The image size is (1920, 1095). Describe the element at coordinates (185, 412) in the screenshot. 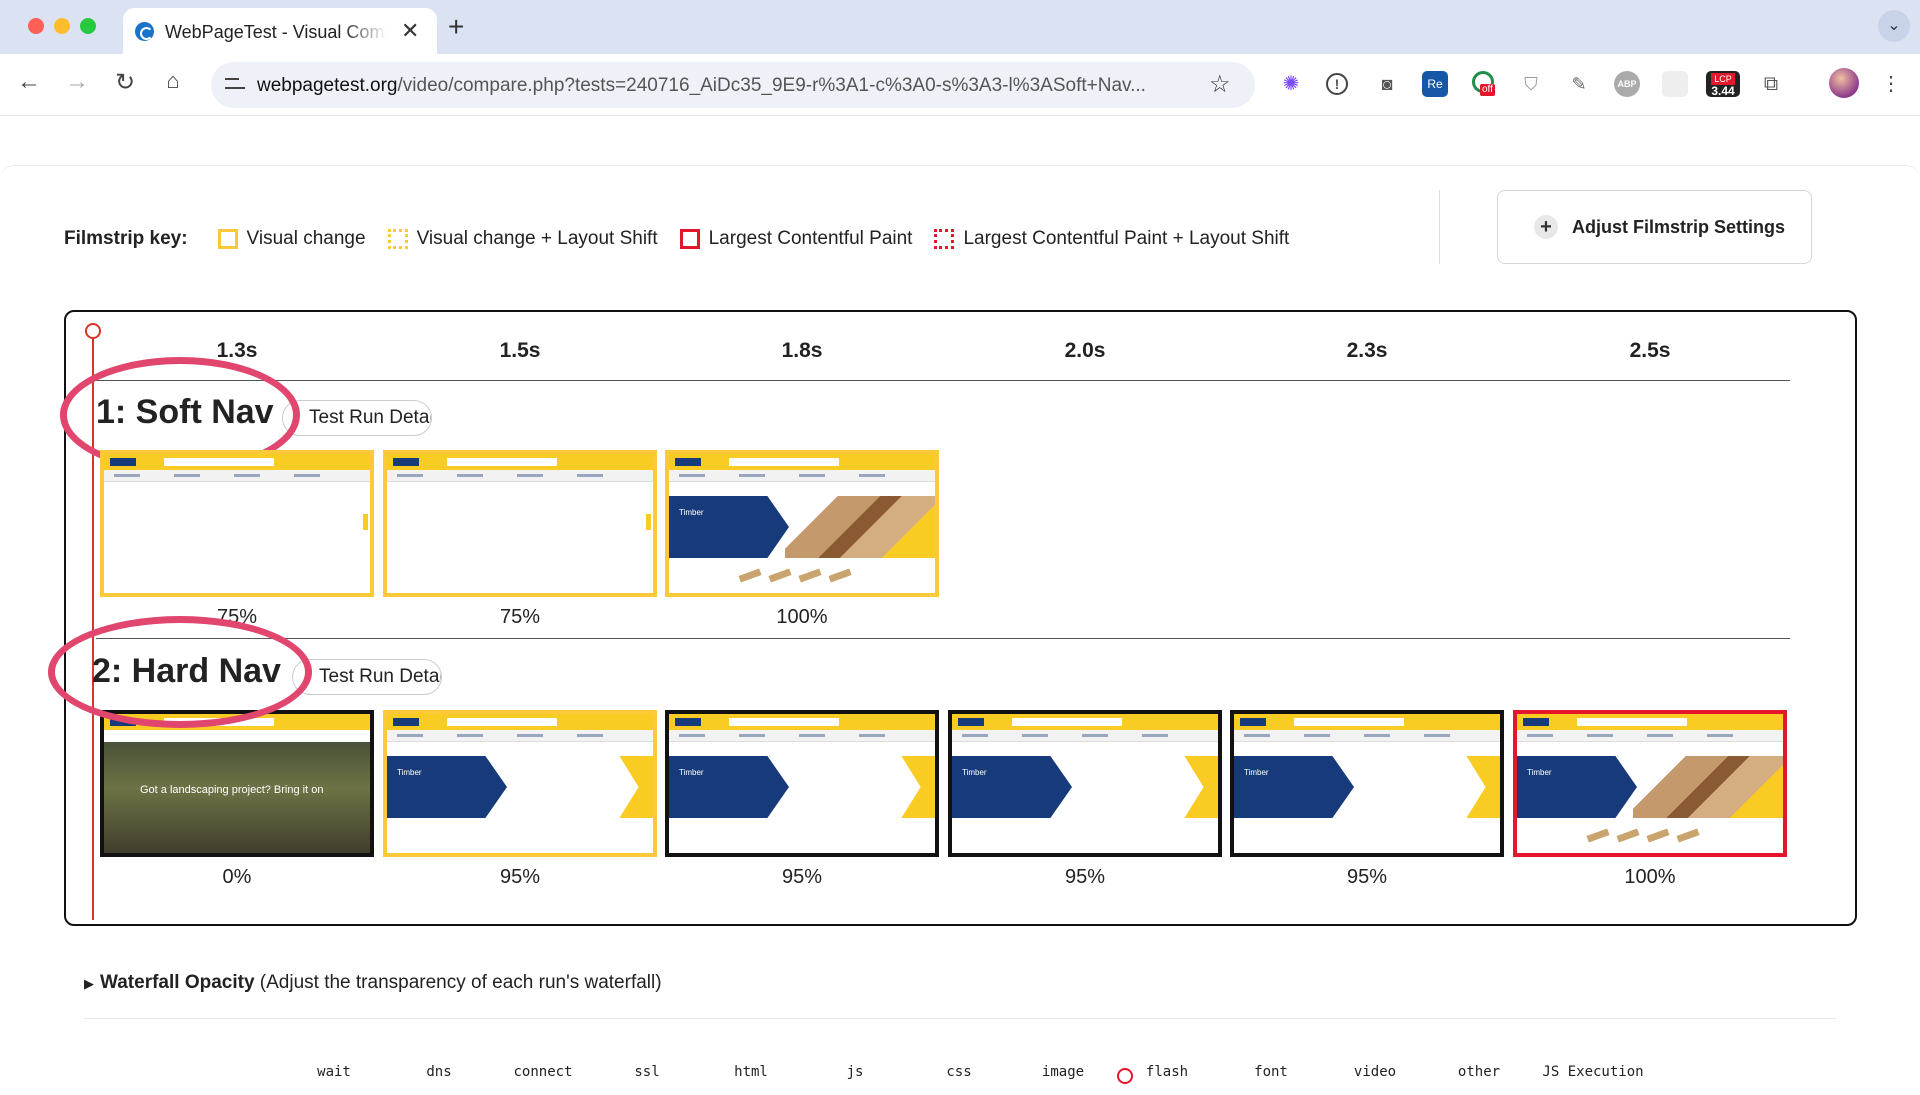

I see `run-1-label: 1: Soft Nav` at that location.